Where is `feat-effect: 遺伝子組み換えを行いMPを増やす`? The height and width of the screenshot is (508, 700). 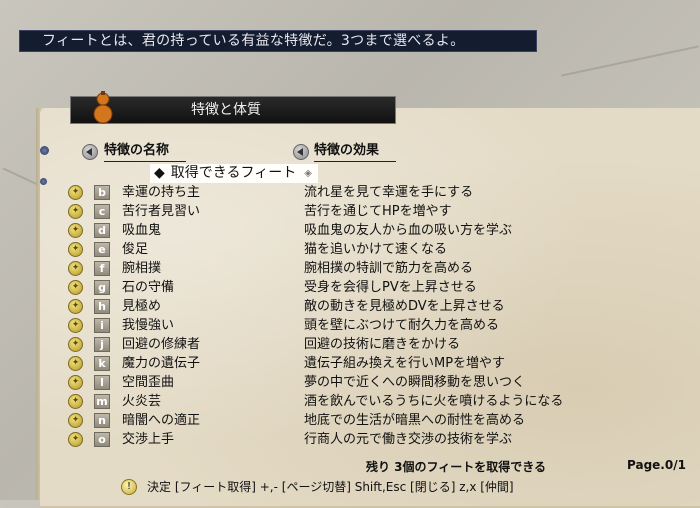 feat-effect: 遺伝子組み換えを行いMPを増やす is located at coordinates (405, 363).